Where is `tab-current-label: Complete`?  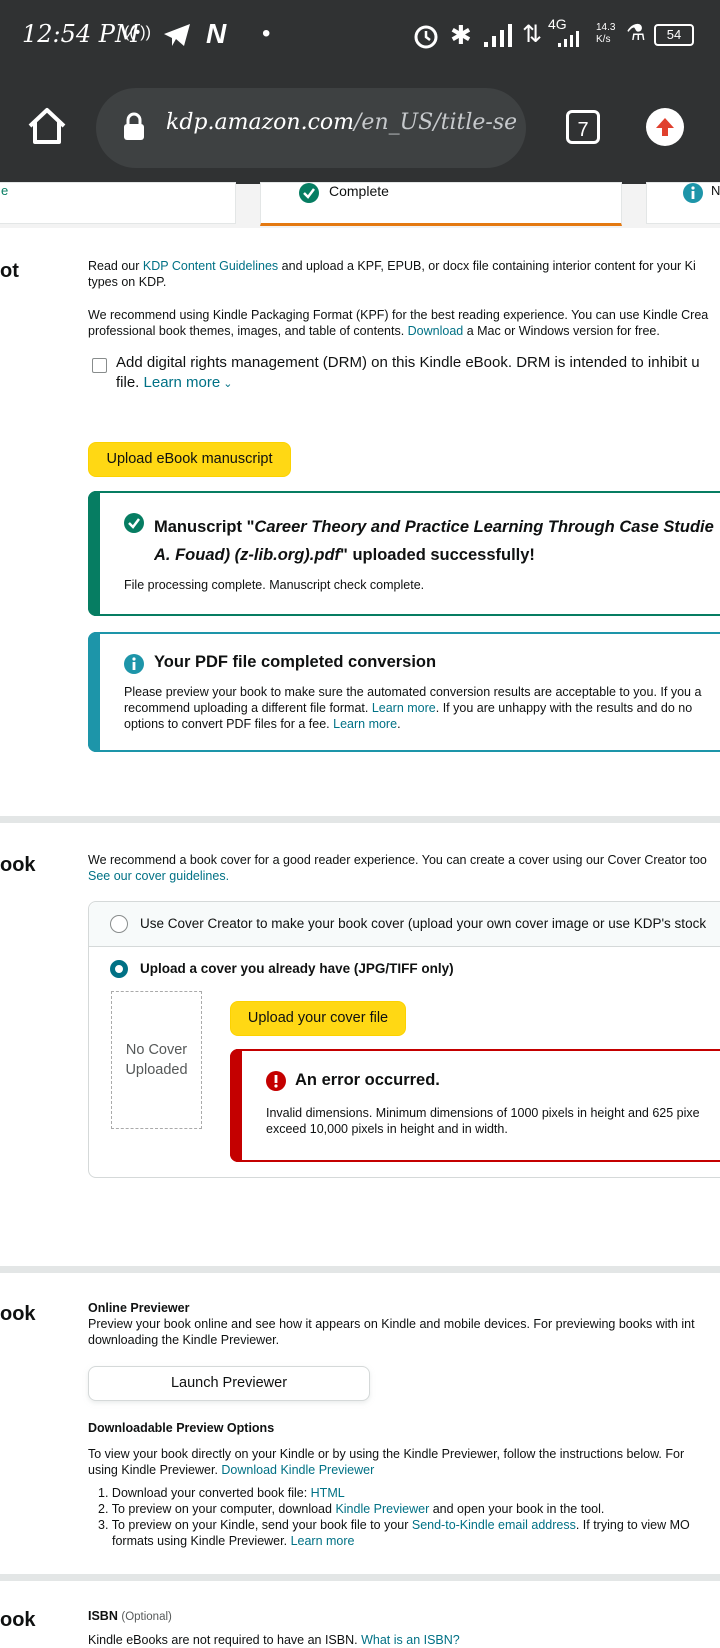
tab-current-label: Complete is located at coordinates (359, 191).